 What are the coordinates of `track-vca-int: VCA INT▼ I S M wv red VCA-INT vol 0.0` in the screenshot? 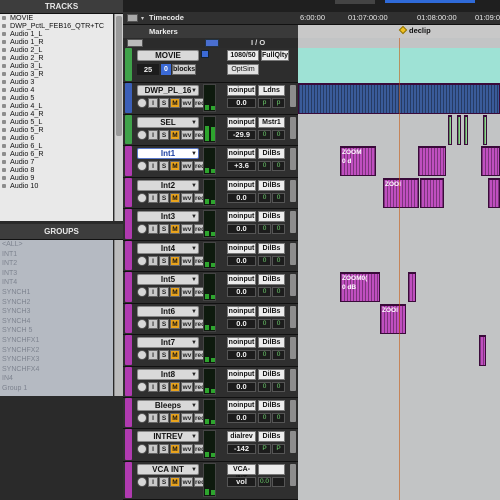 It's located at (210, 481).